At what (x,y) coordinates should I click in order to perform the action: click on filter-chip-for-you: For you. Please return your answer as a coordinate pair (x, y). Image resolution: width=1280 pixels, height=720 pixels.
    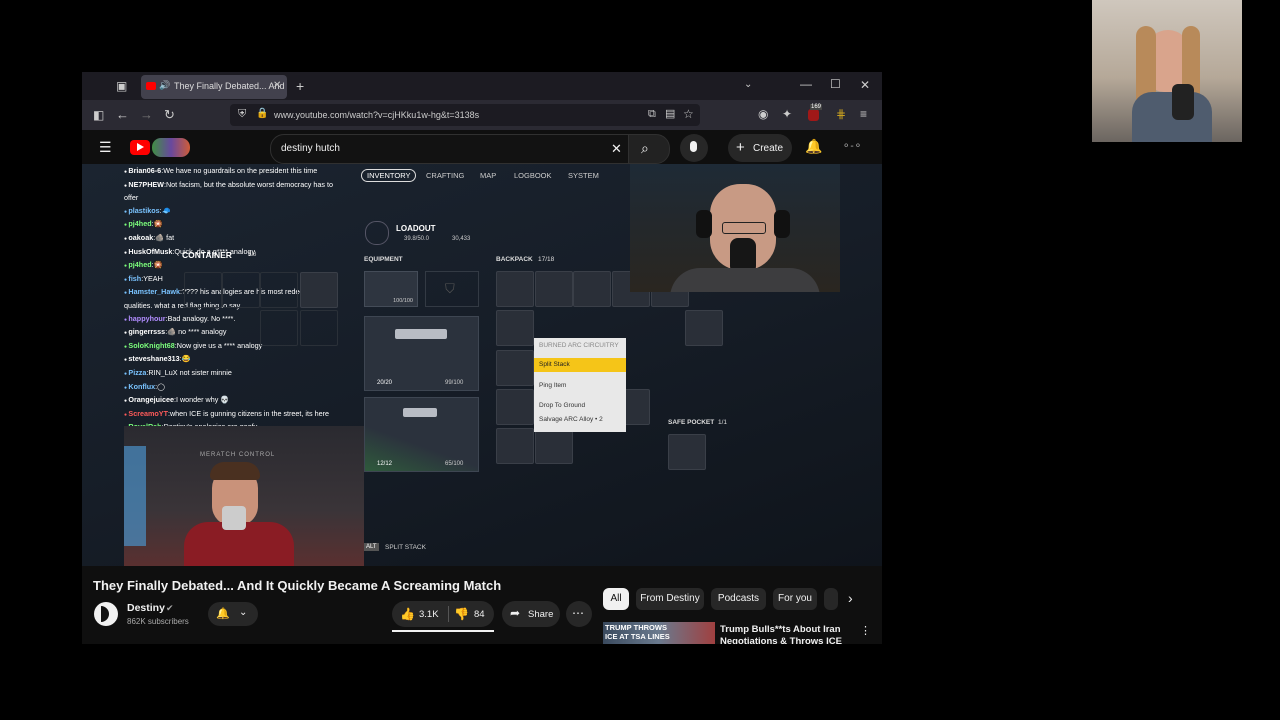
    Looking at the image, I should click on (795, 599).